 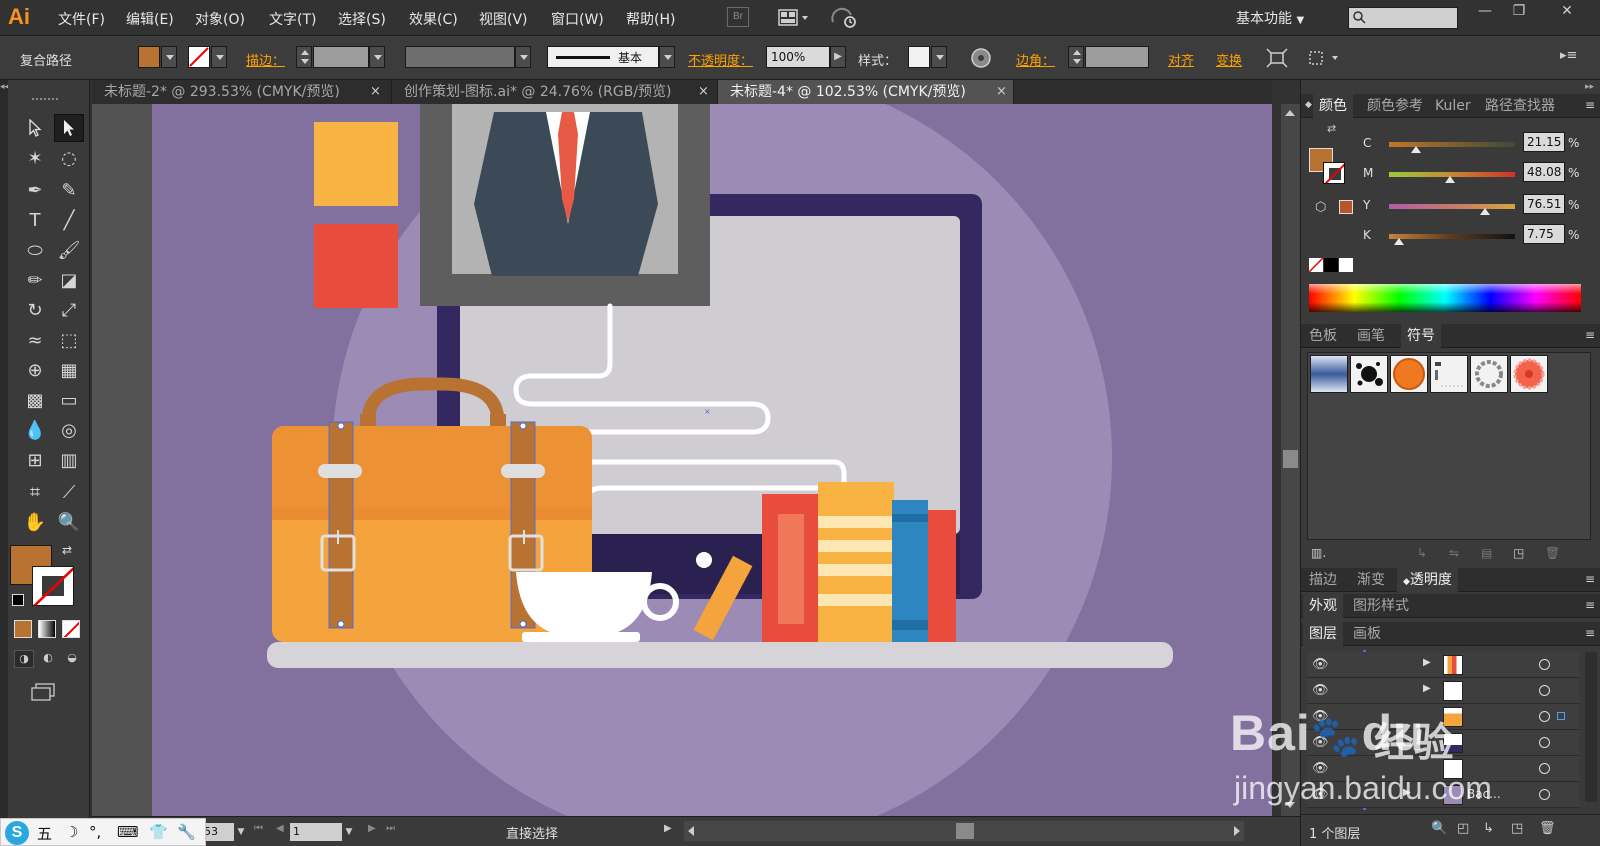 What do you see at coordinates (1237, 831) in the screenshot?
I see `scroll-right-icon` at bounding box center [1237, 831].